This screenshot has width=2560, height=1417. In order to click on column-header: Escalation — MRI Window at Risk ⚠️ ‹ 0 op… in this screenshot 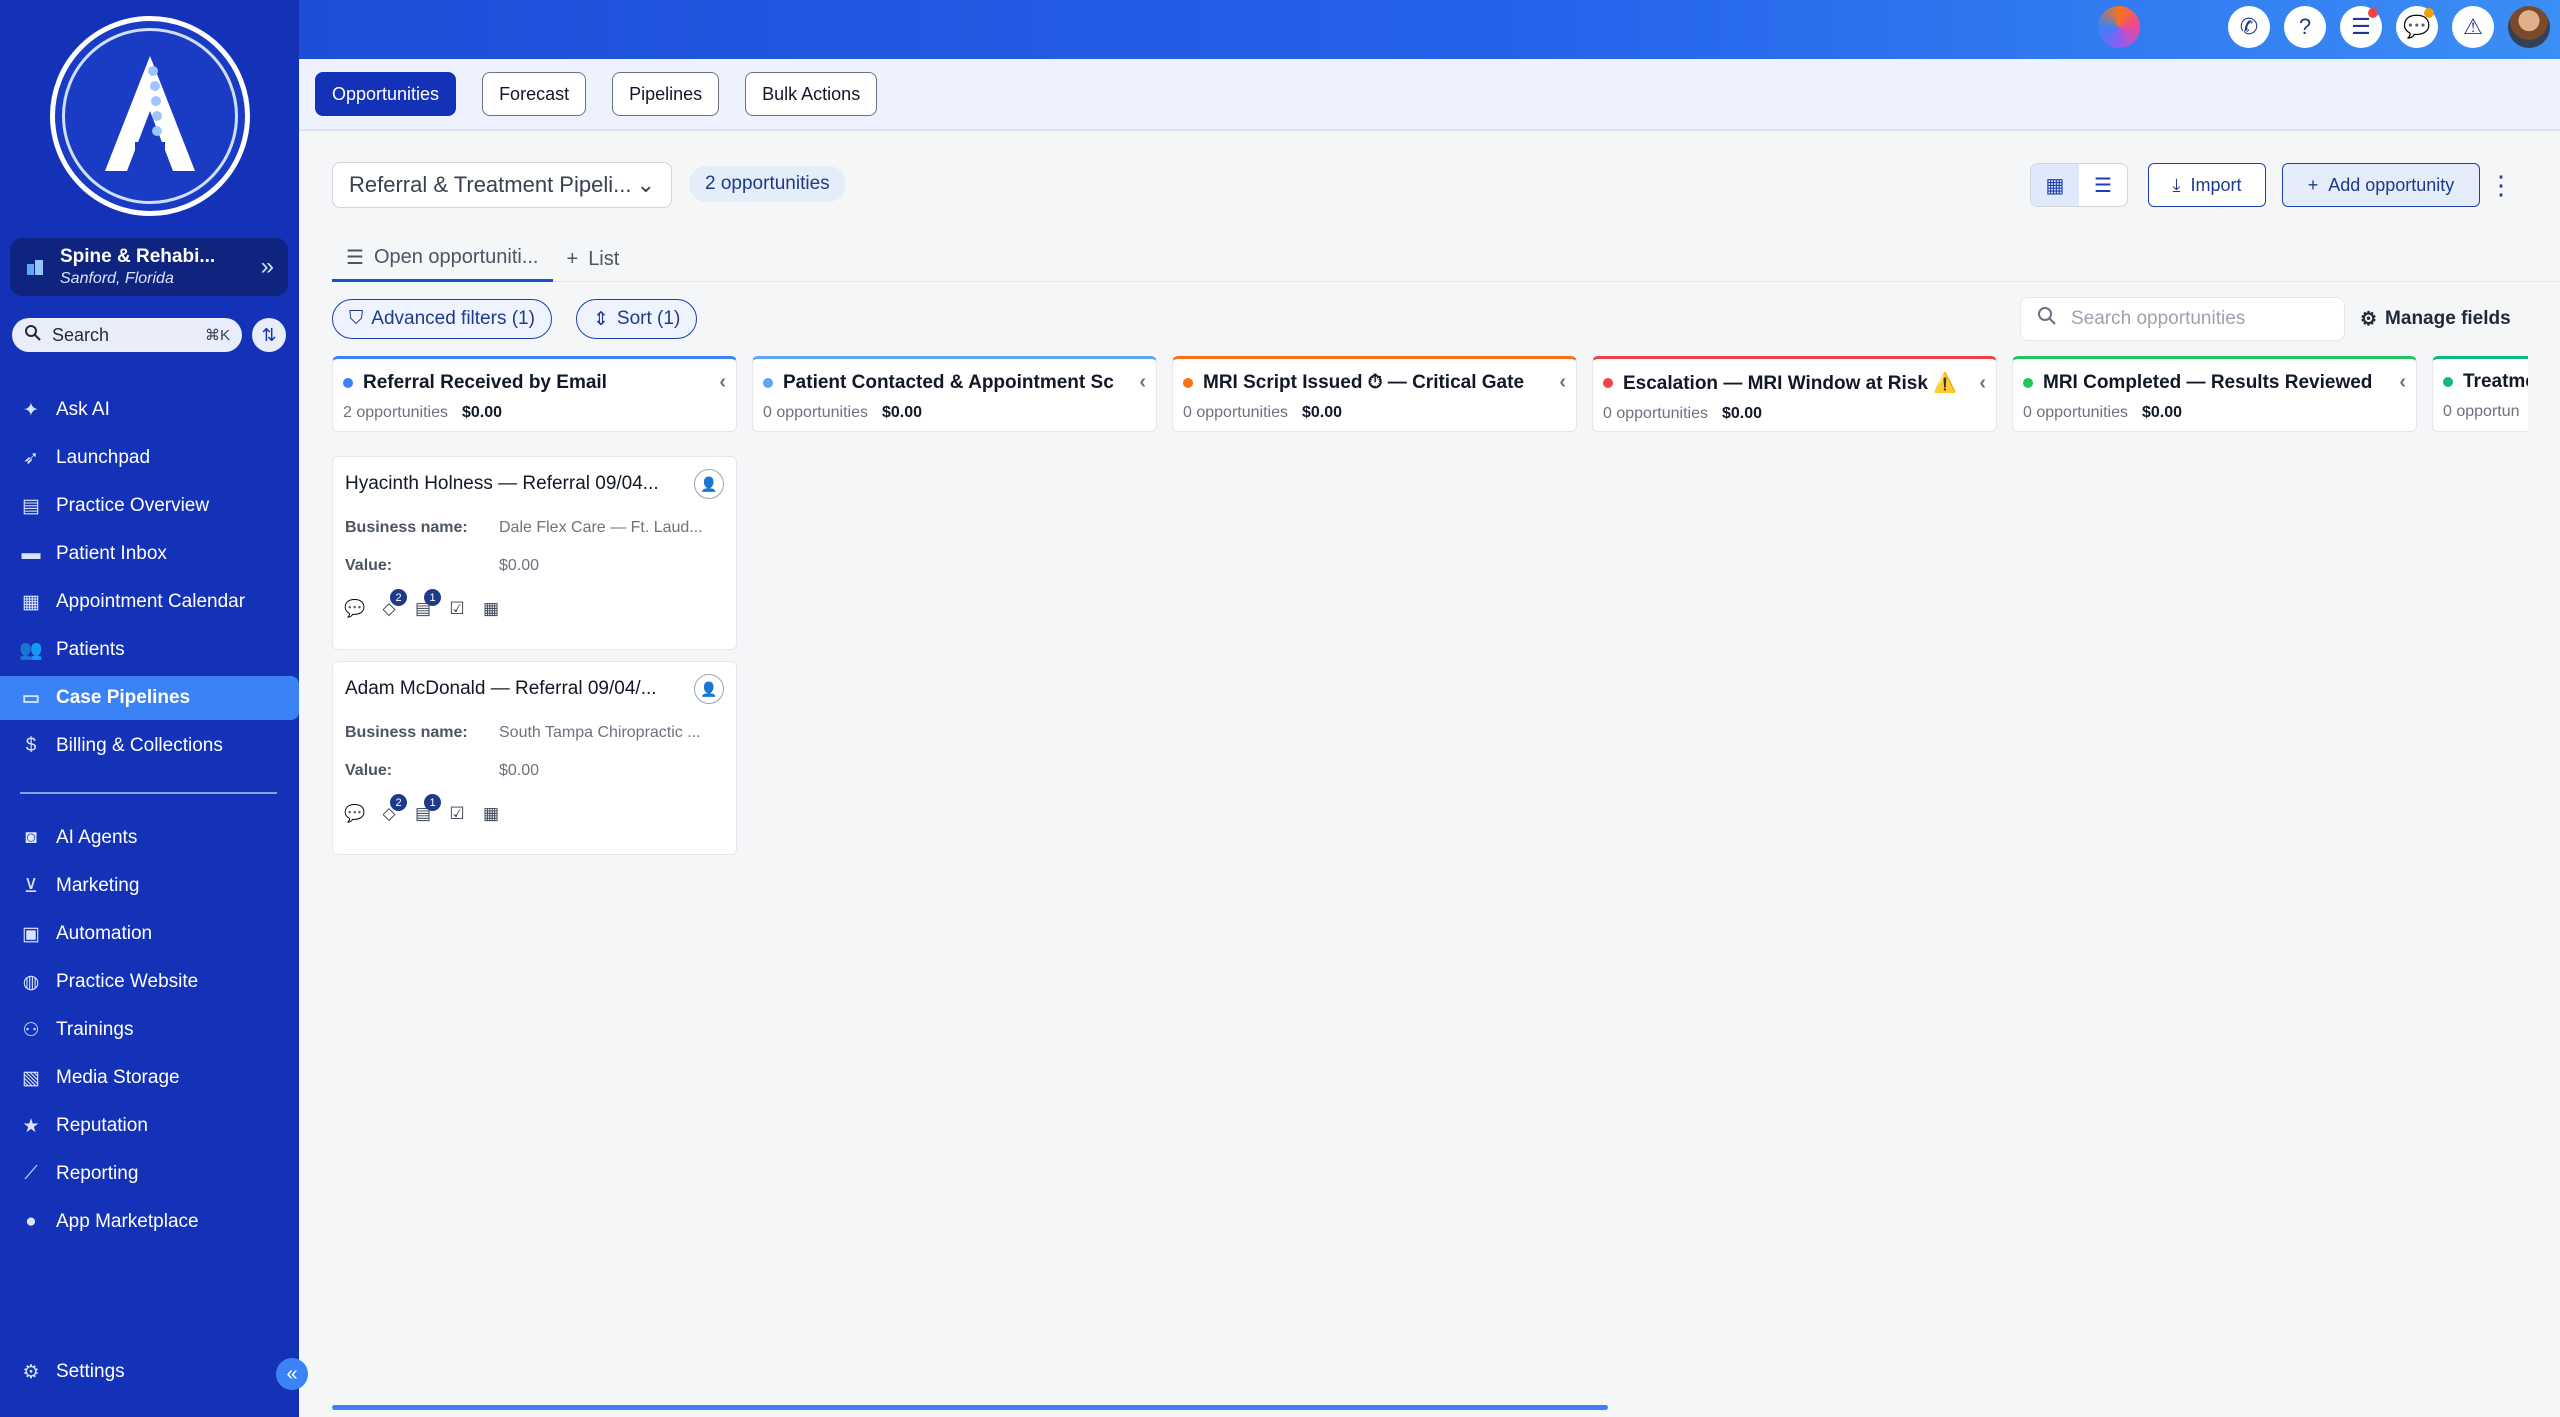, I will do `click(1794, 394)`.